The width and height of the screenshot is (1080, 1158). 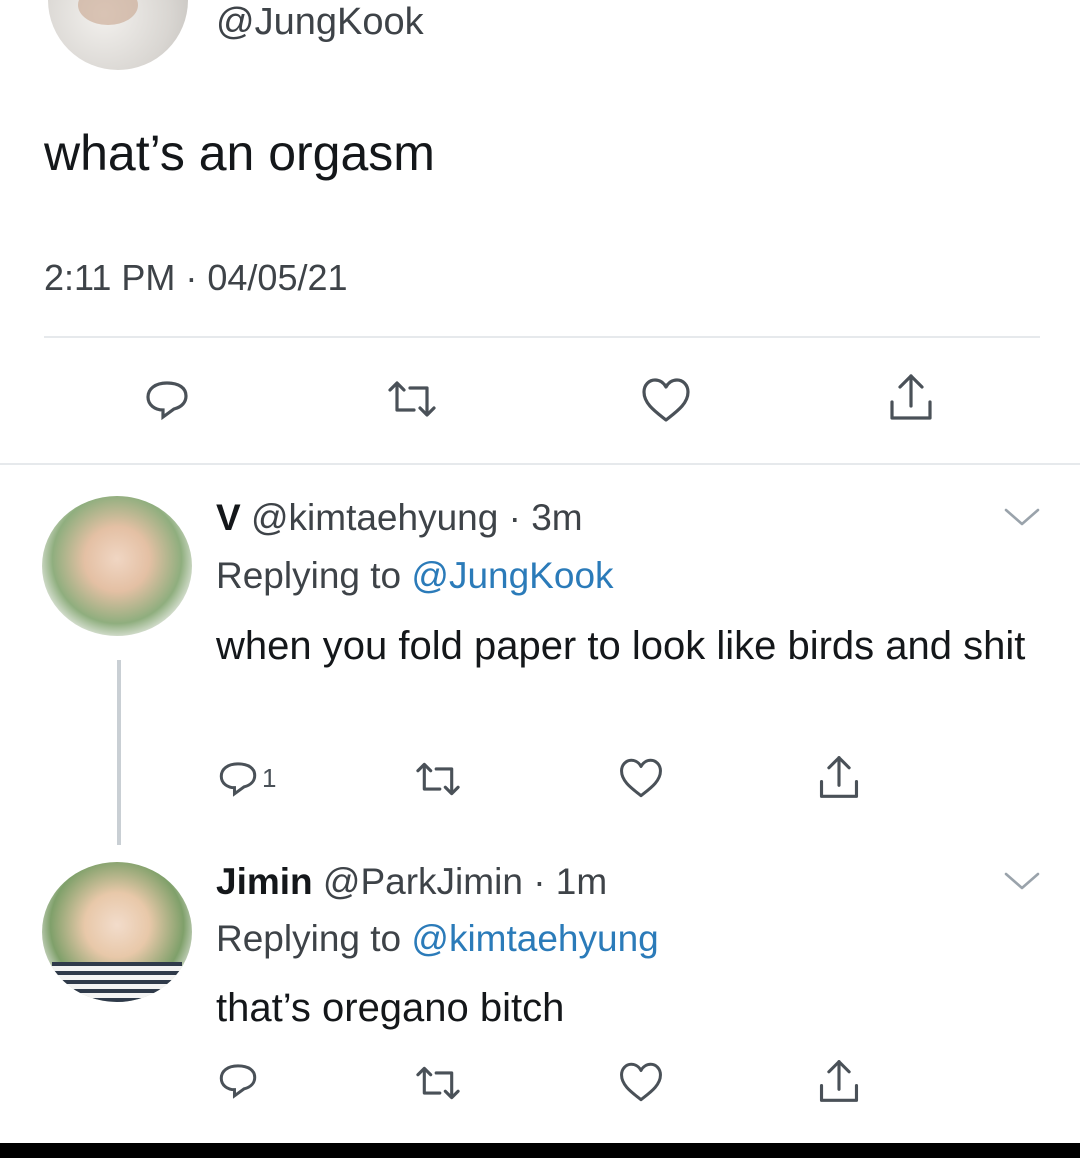 What do you see at coordinates (196, 278) in the screenshot?
I see `main-tweet-timestamp: 2:11 PM · 04/05/21` at bounding box center [196, 278].